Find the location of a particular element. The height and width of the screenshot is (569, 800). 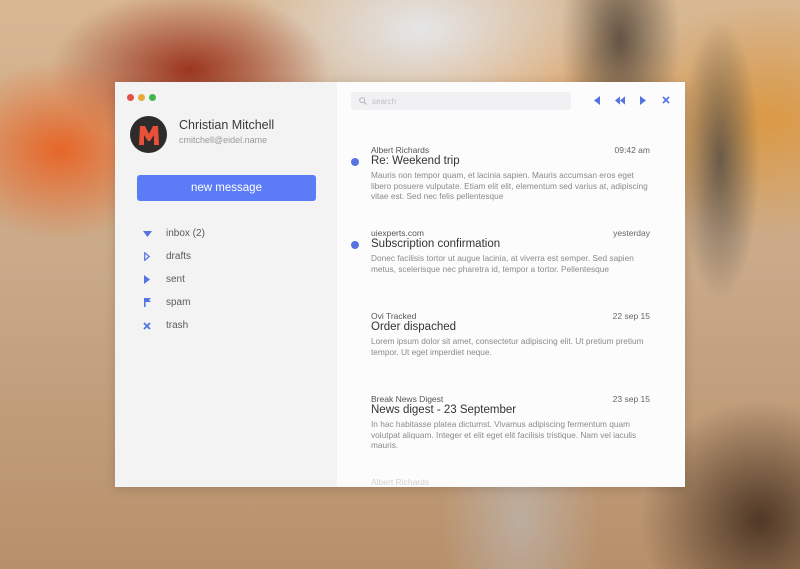

minimize-window-button is located at coordinates (141, 97).